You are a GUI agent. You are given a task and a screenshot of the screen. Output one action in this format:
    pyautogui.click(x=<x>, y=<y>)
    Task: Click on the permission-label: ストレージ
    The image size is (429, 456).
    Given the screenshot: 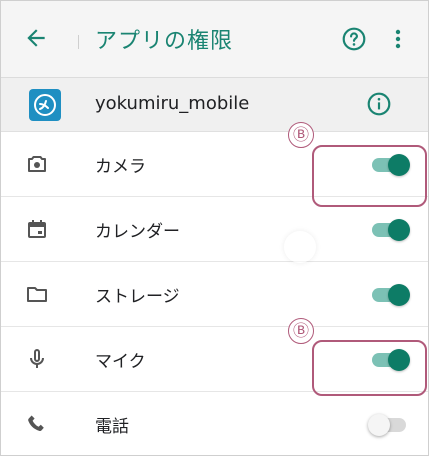 What is the action you would take?
    pyautogui.click(x=137, y=297)
    